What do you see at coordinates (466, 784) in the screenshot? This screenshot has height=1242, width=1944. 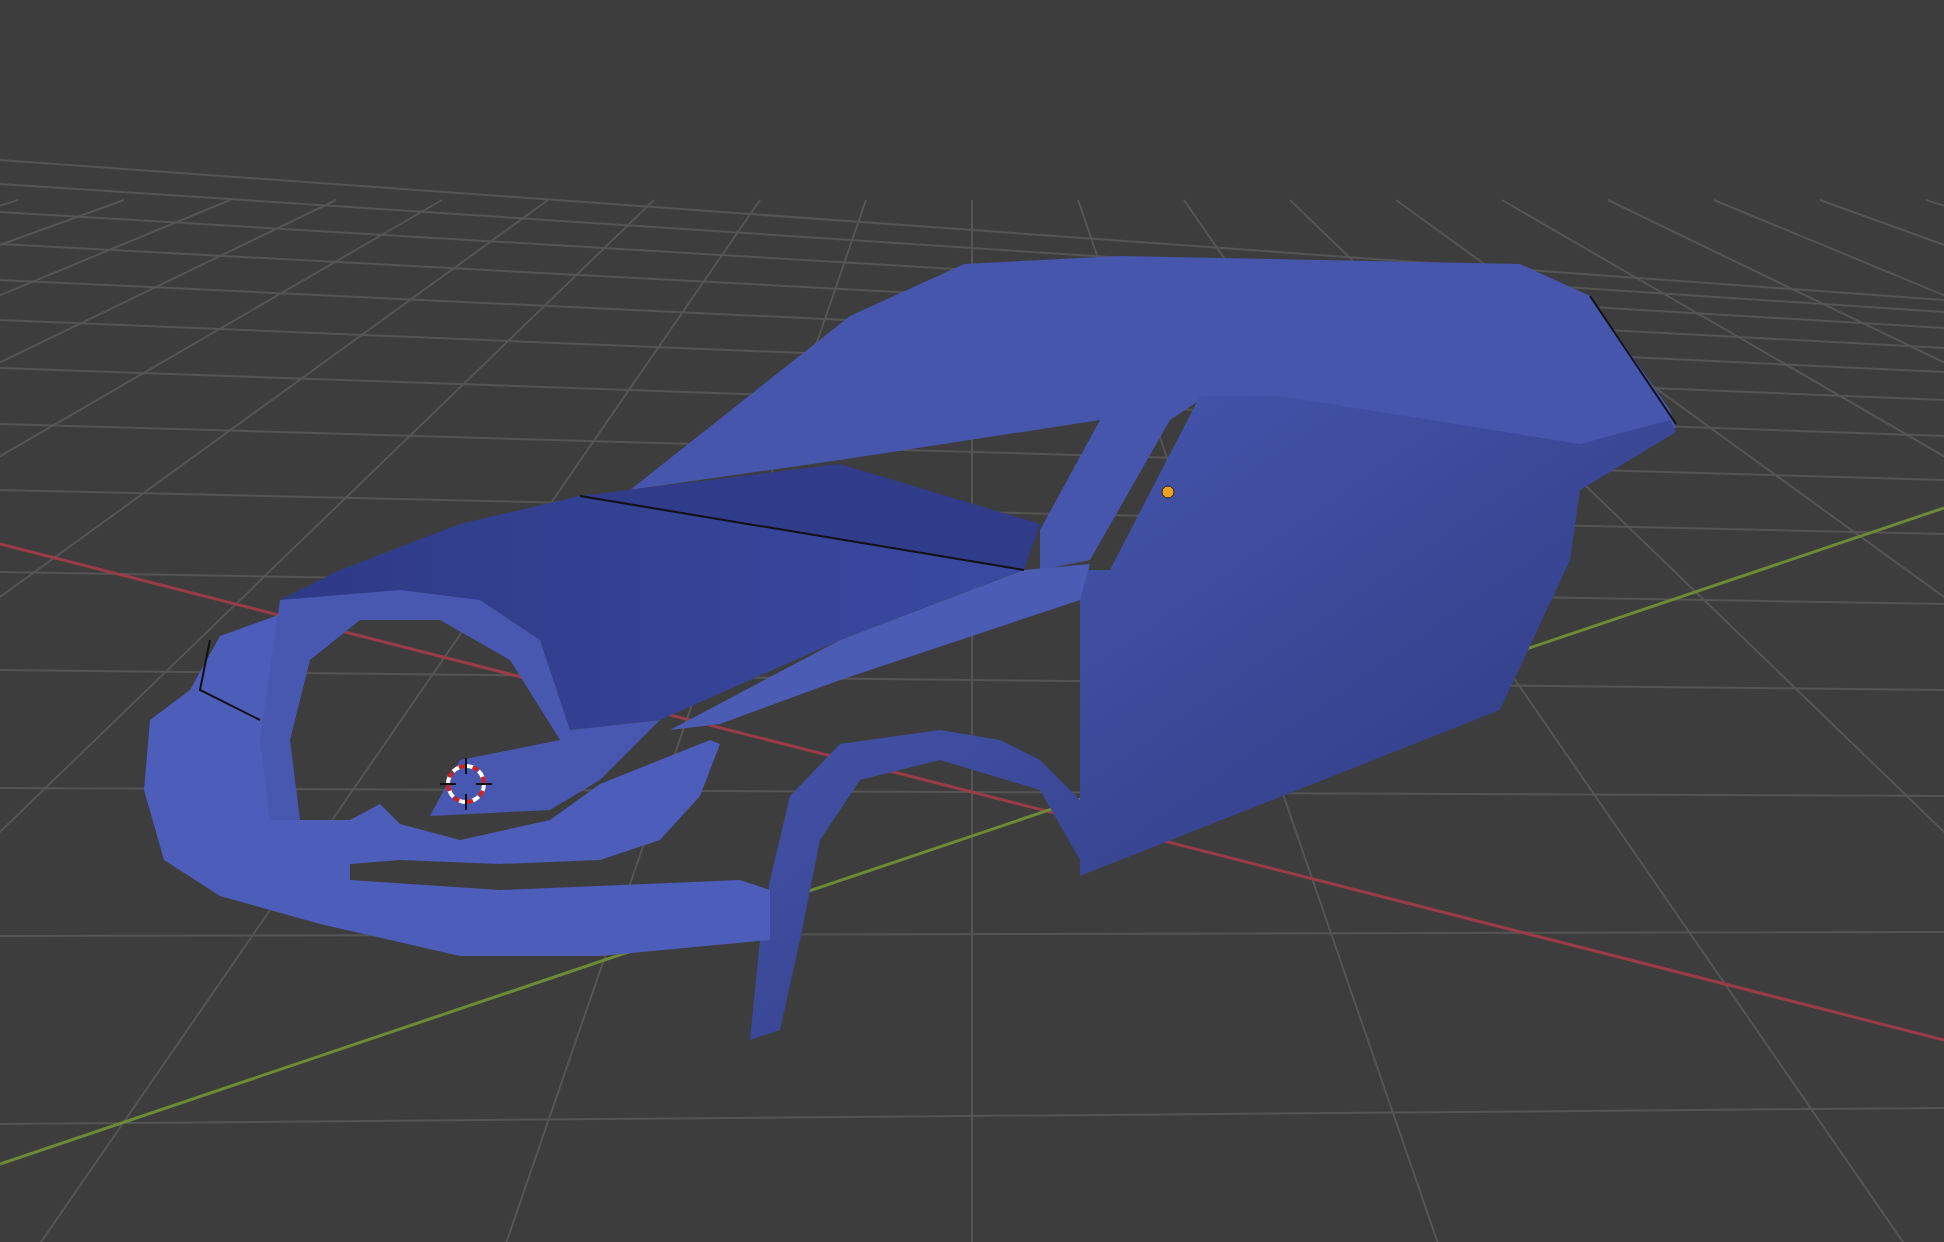 I see `3d-cursor-icon` at bounding box center [466, 784].